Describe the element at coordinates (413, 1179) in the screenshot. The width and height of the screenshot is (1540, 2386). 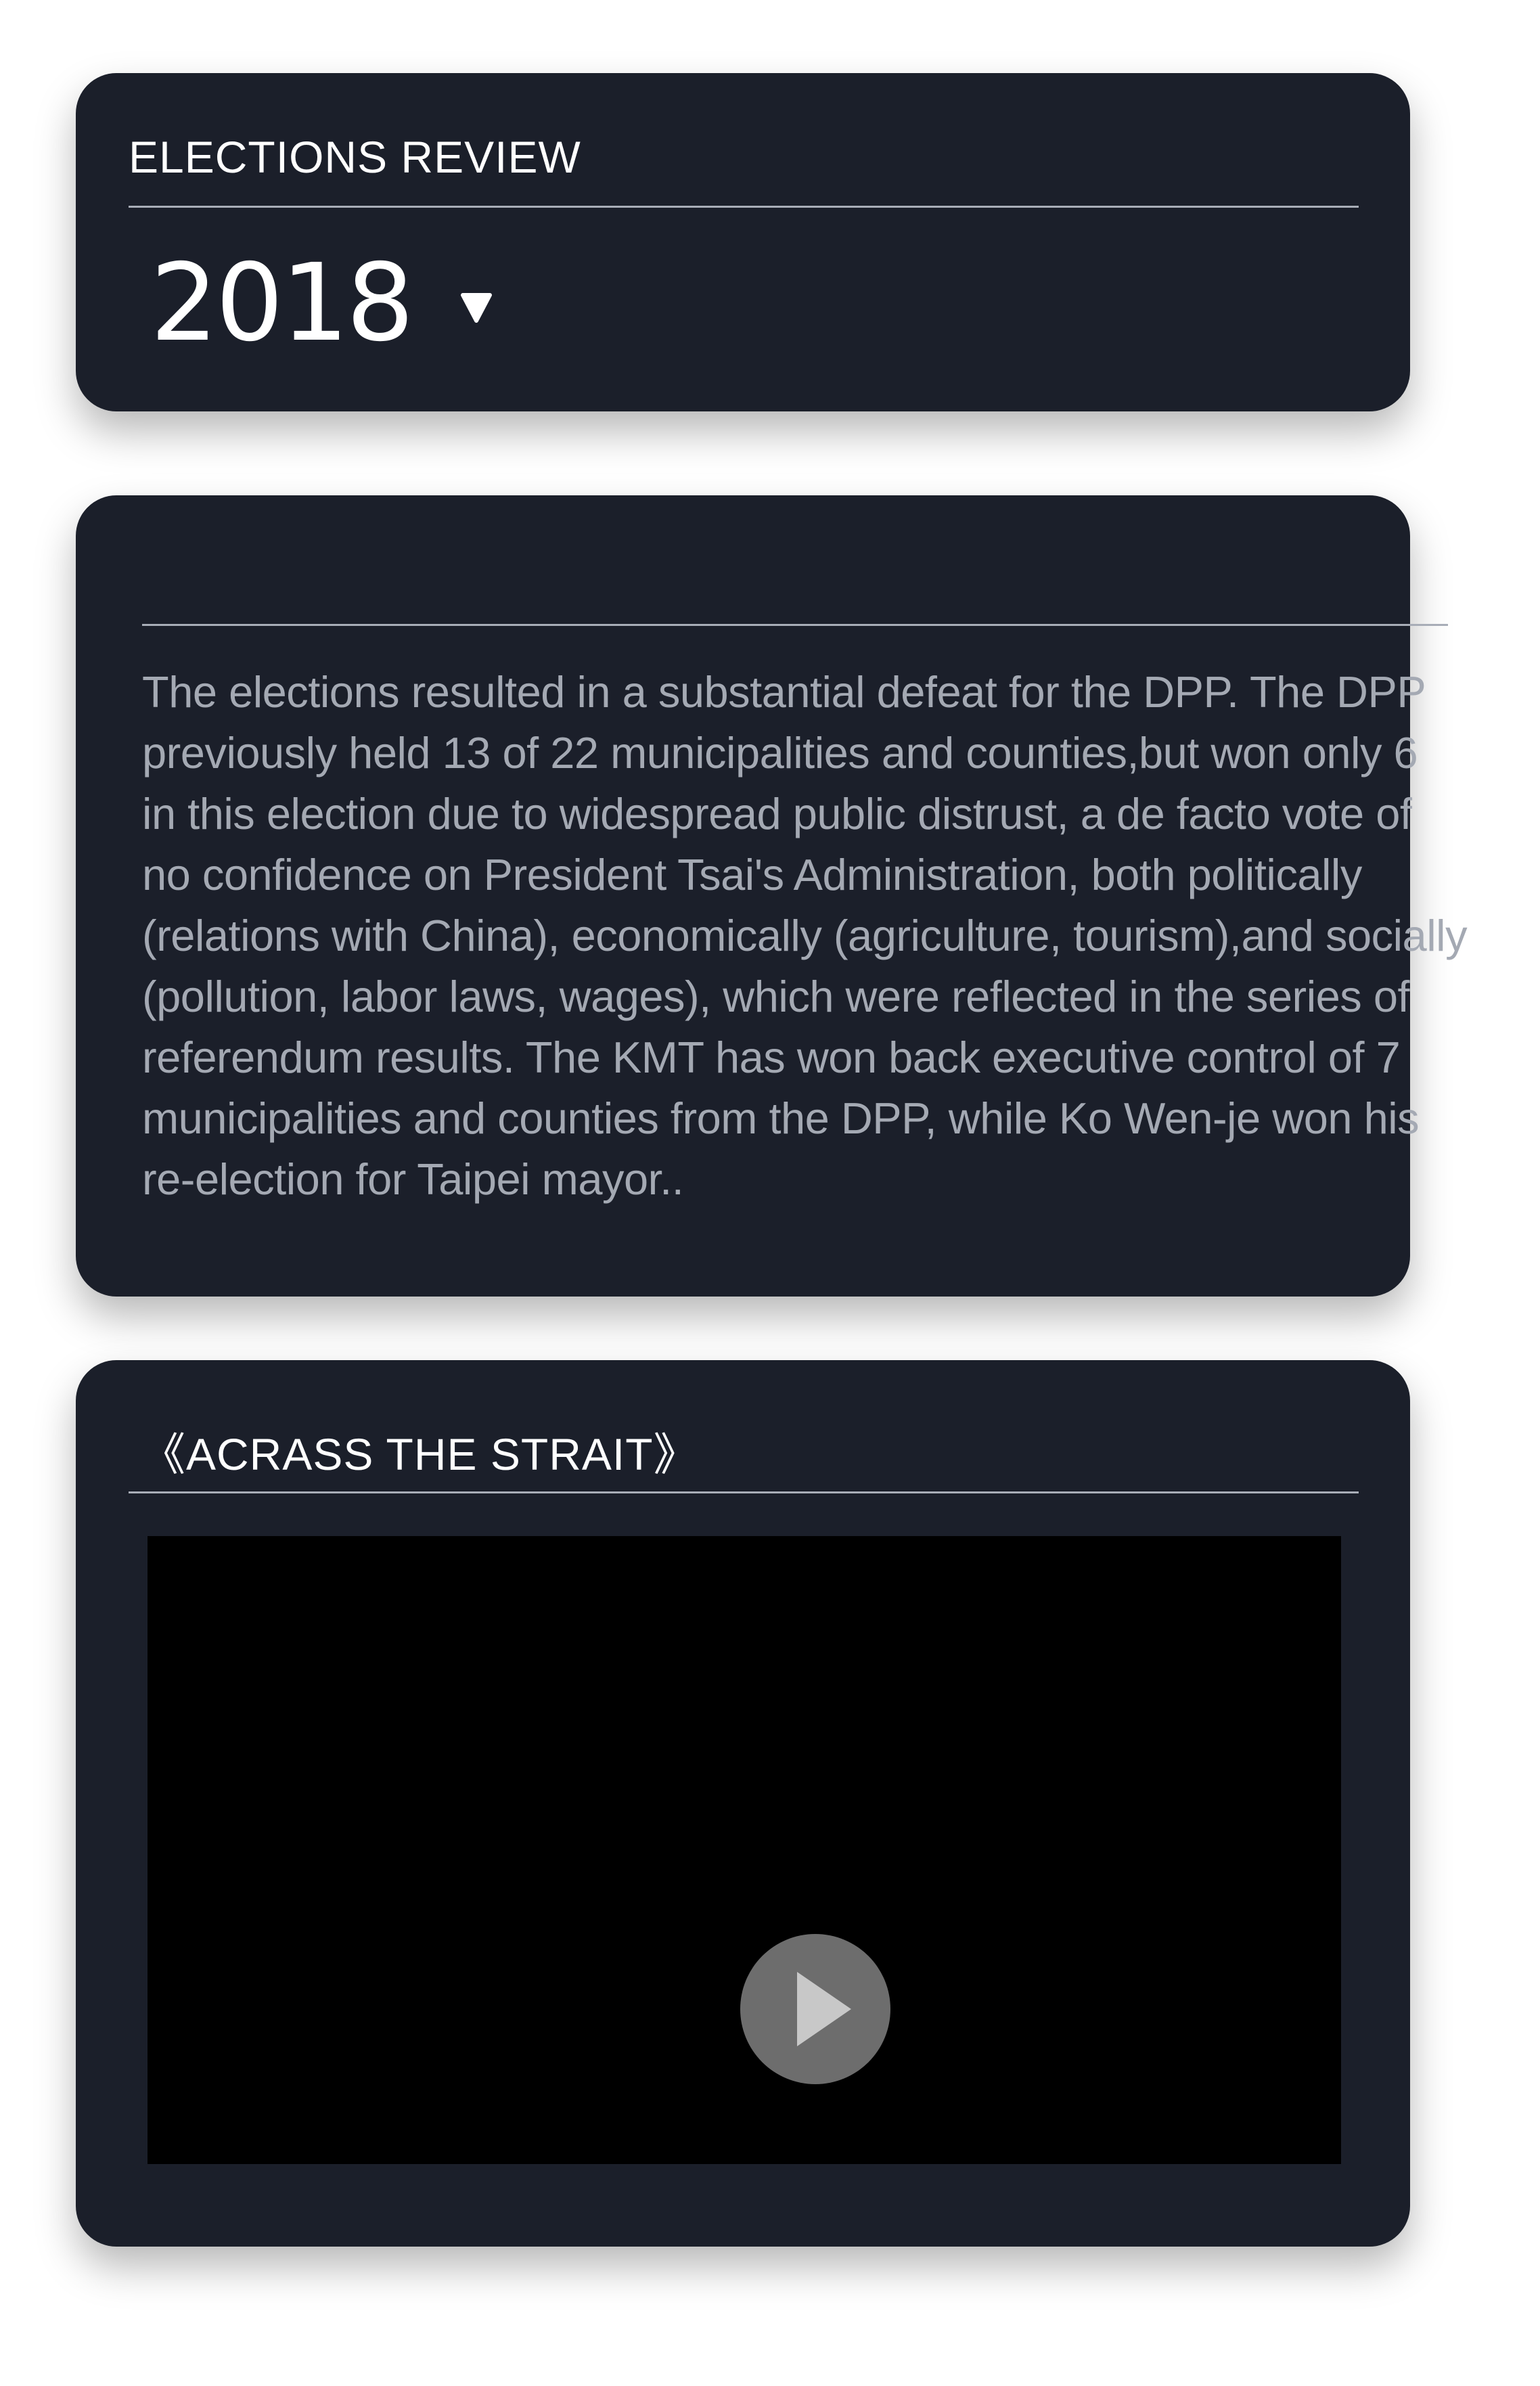
I see `summary-line: re-election for Taipei mayor..` at that location.